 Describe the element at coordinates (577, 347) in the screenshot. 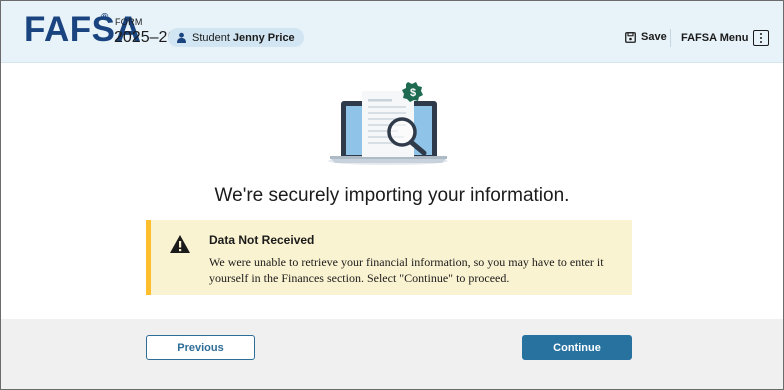

I see `continue-button: Continue` at that location.